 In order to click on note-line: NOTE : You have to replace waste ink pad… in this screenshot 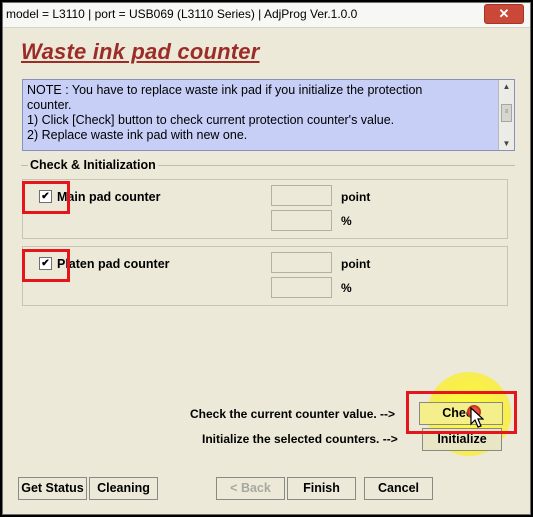, I will do `click(225, 90)`.